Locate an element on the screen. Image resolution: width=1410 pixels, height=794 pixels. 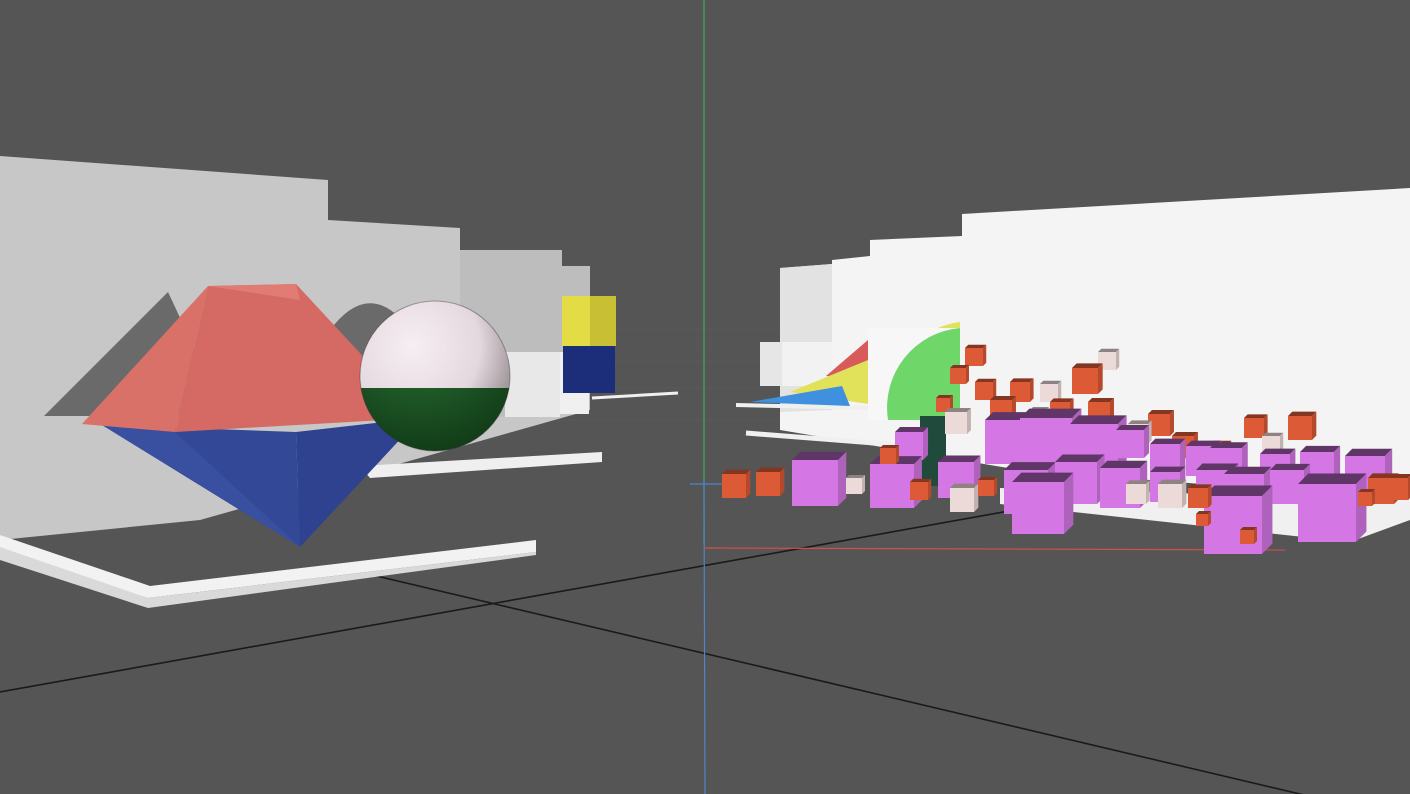
blue-block is located at coordinates (589, 369).